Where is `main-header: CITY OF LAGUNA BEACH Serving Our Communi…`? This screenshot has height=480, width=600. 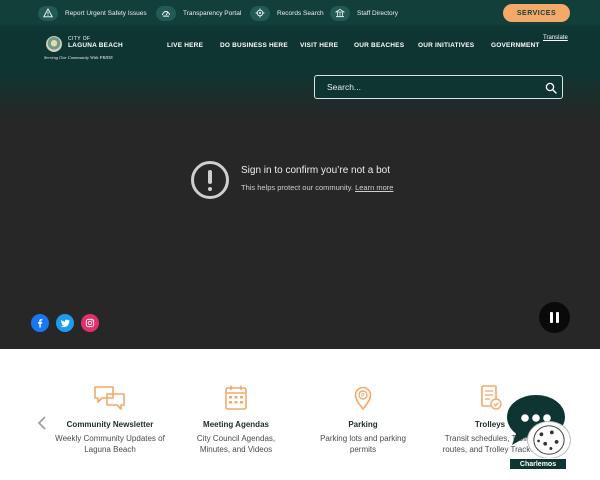 main-header: CITY OF LAGUNA BEACH Serving Our Communi… is located at coordinates (300, 48).